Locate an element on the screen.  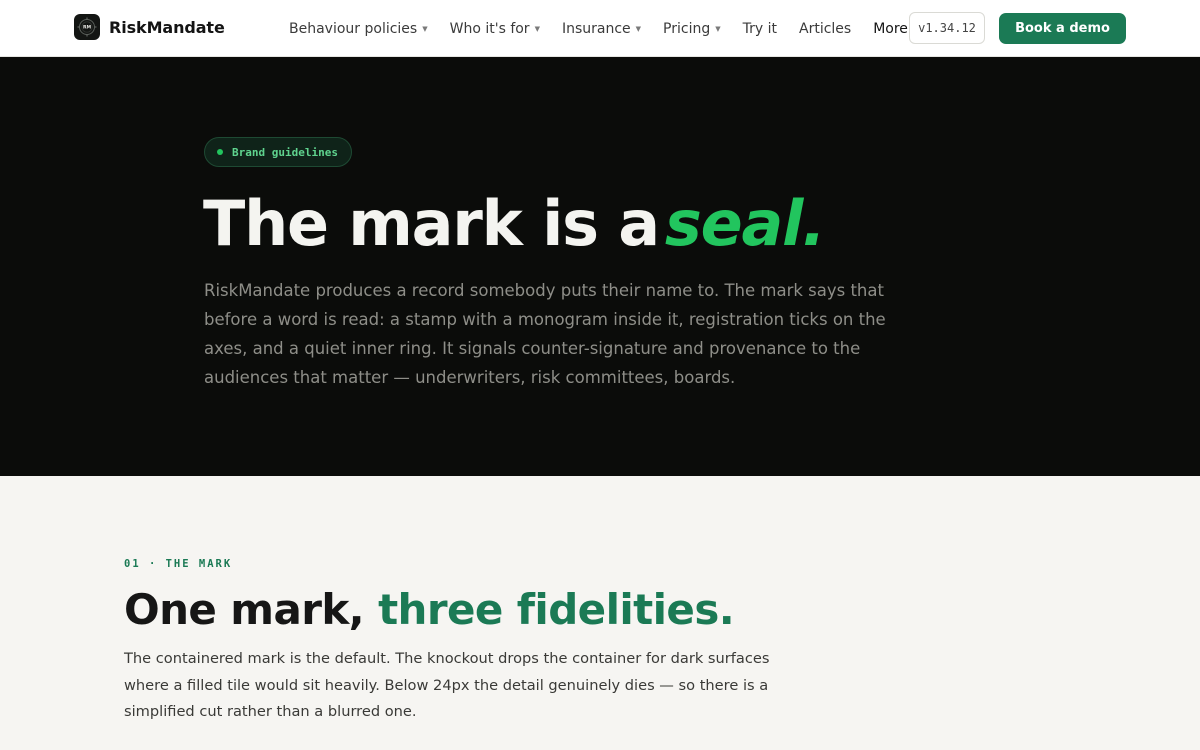
nav-item-label: Insurance is located at coordinates (596, 28).